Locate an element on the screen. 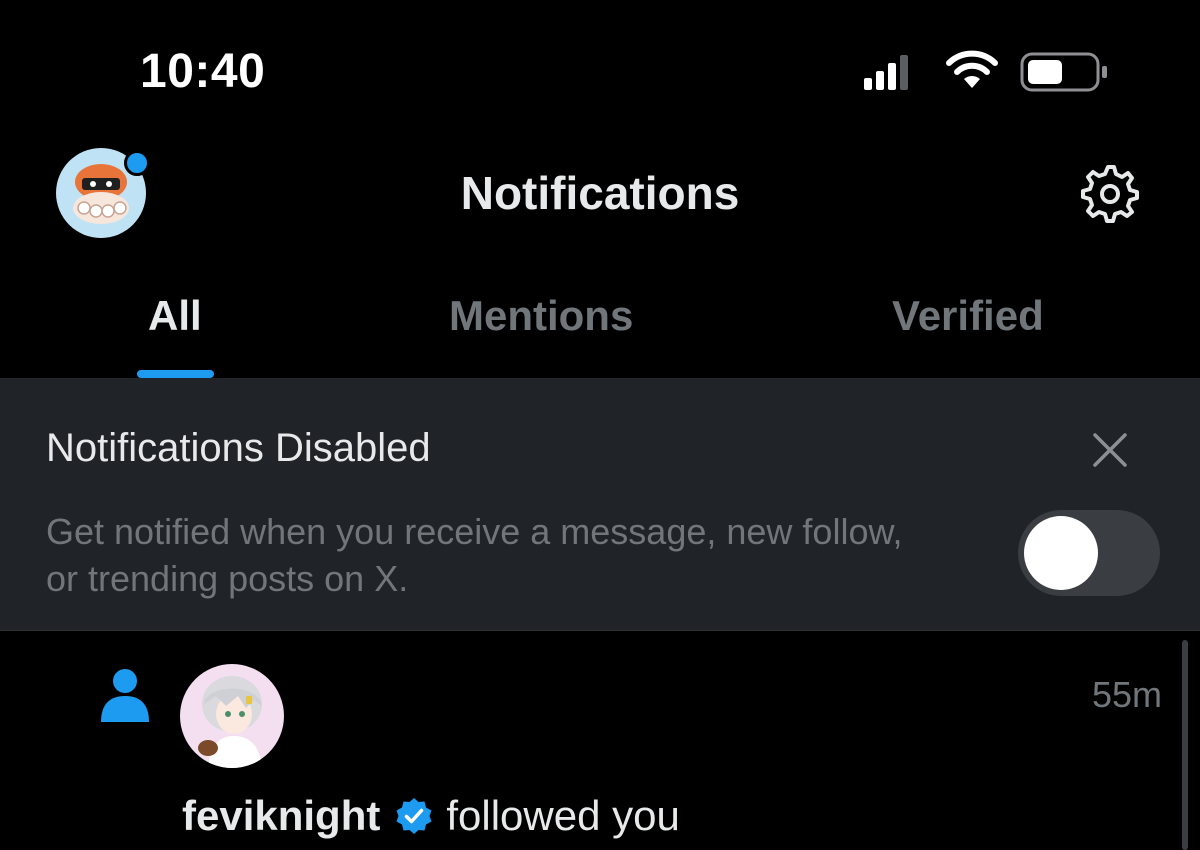 The image size is (1200, 850). tab-verified: Verified is located at coordinates (968, 316).